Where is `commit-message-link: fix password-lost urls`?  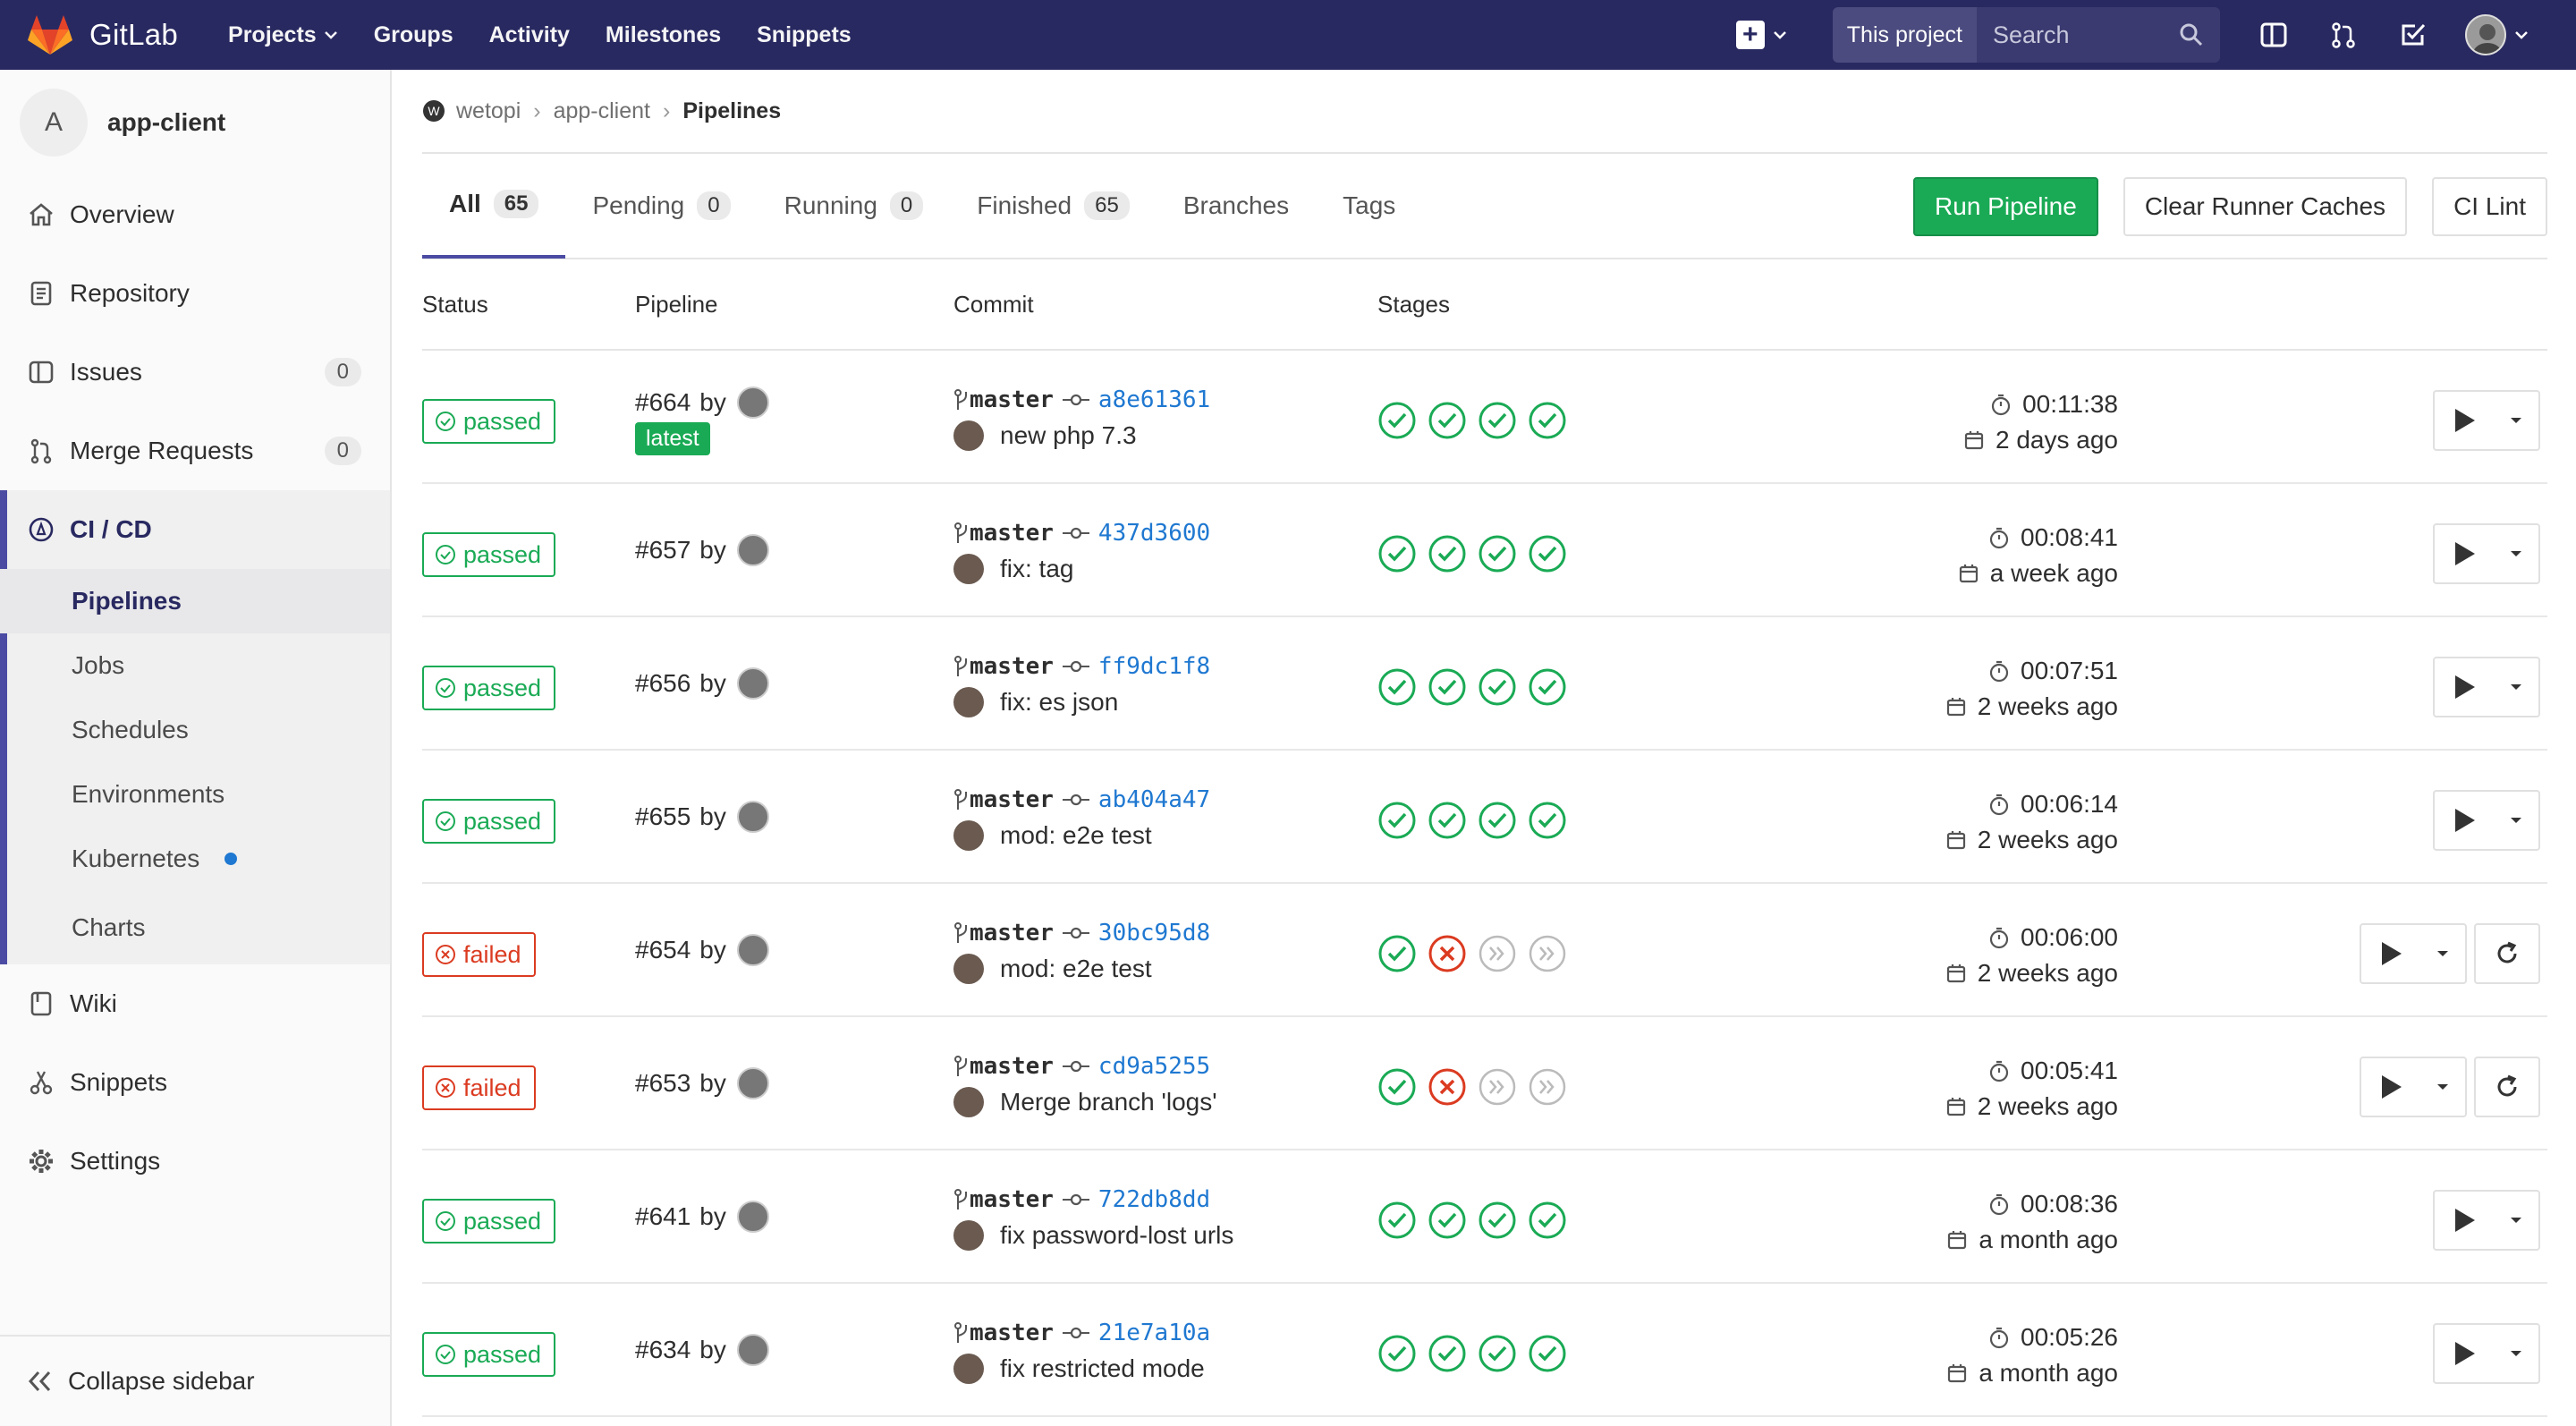
commit-message-link: fix password-lost urls is located at coordinates (1116, 1235).